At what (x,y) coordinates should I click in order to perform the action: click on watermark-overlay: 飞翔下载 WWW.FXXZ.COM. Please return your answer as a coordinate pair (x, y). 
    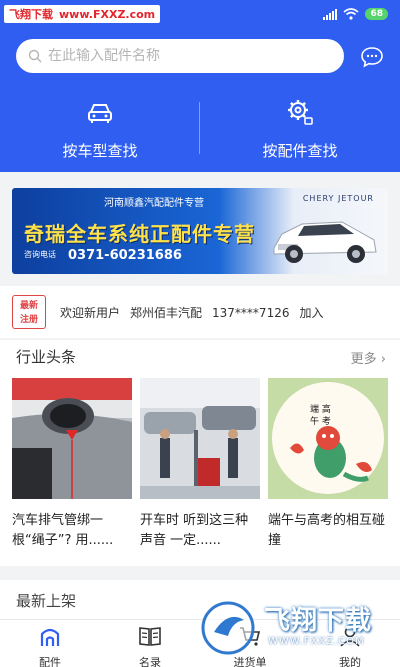
    Looking at the image, I should click on (293, 628).